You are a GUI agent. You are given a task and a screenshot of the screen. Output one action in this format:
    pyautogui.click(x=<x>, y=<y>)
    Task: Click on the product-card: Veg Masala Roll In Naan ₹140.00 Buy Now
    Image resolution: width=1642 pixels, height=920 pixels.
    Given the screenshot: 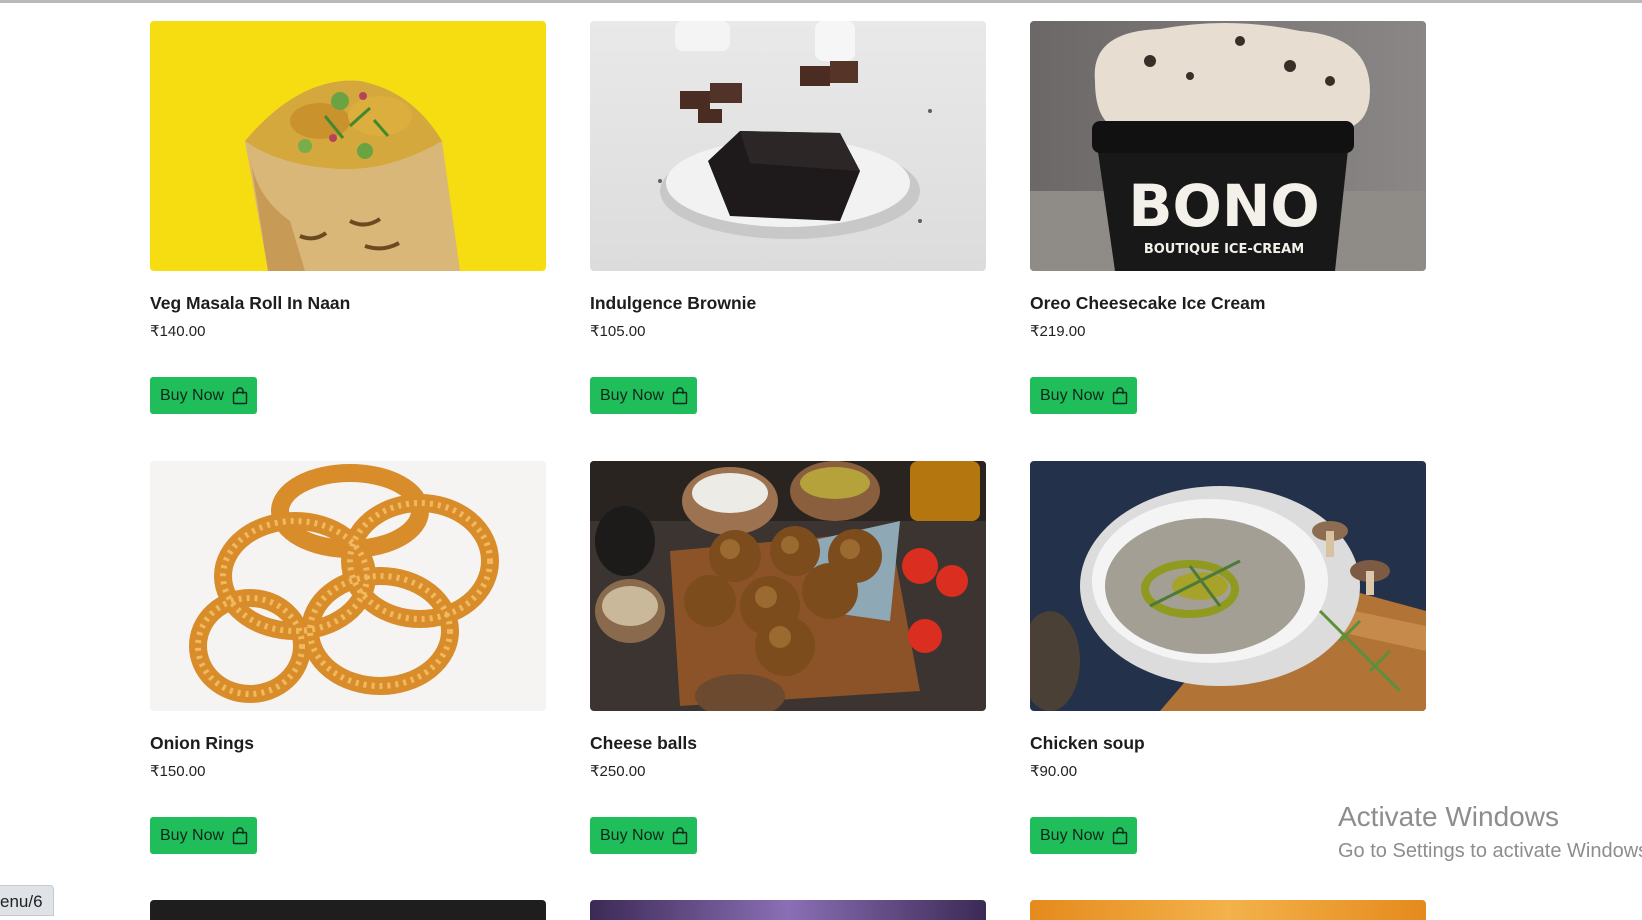 What is the action you would take?
    pyautogui.click(x=348, y=241)
    